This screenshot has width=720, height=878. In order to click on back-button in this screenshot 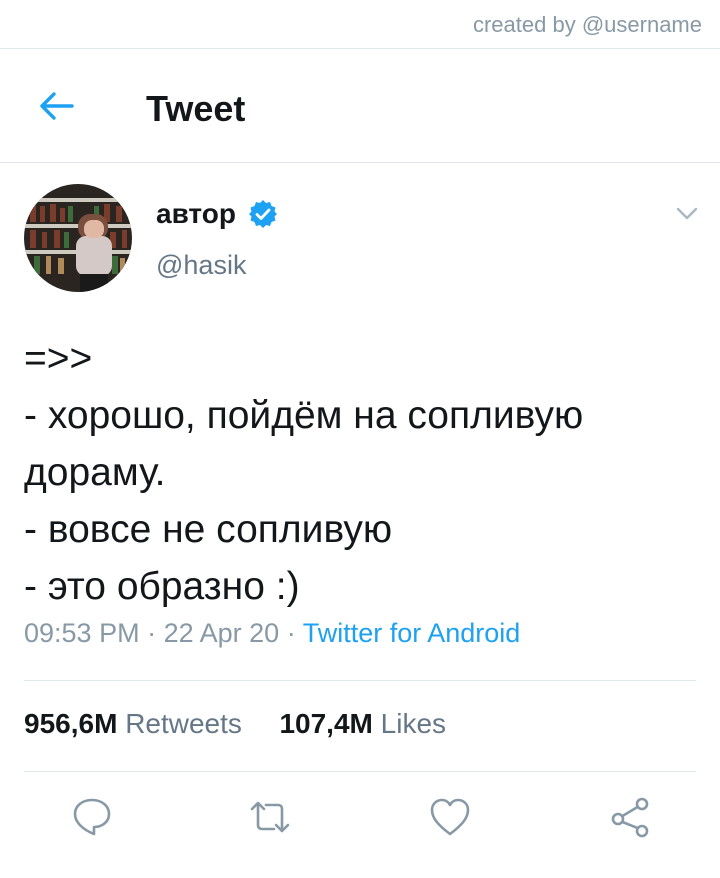, I will do `click(56, 106)`.